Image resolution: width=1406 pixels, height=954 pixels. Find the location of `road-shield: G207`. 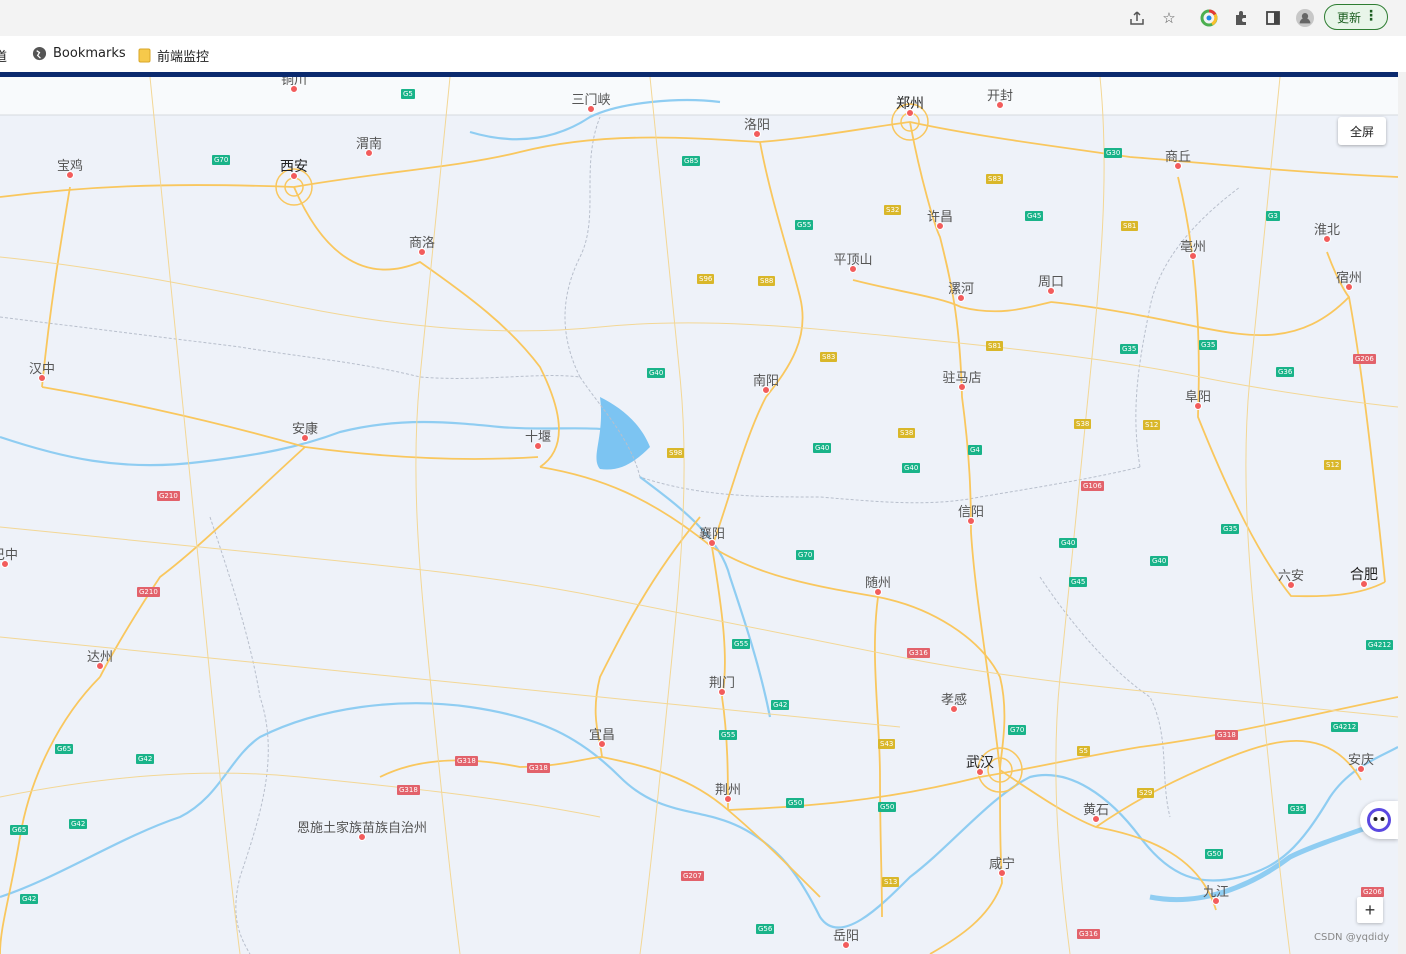

road-shield: G207 is located at coordinates (692, 876).